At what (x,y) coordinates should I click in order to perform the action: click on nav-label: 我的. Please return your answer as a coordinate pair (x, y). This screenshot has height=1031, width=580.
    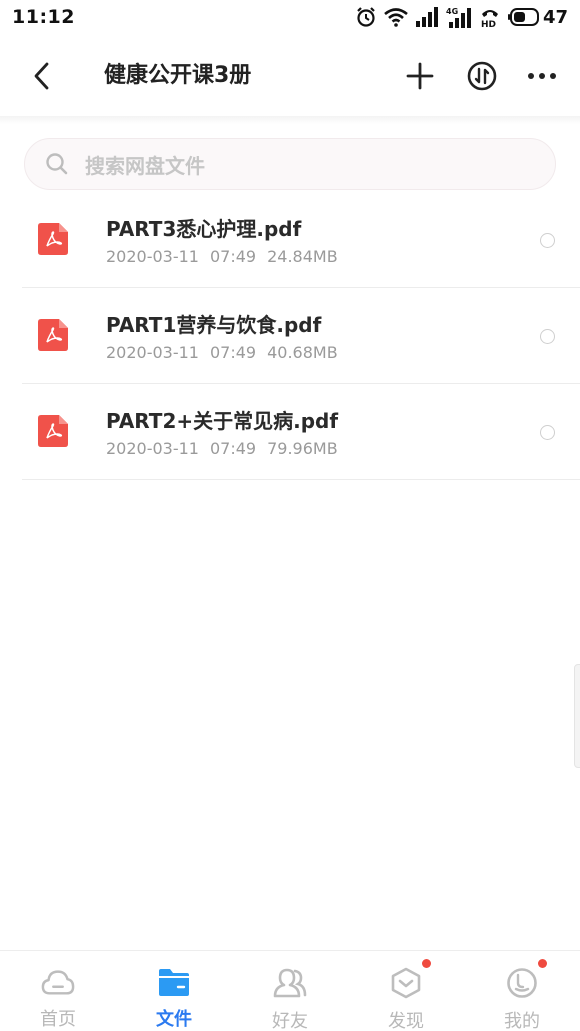
    Looking at the image, I should click on (522, 1021).